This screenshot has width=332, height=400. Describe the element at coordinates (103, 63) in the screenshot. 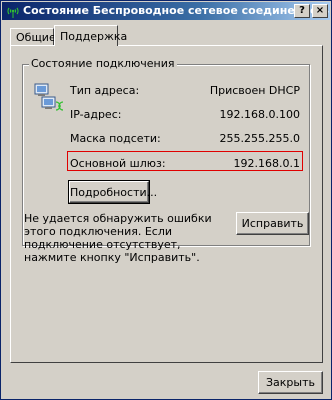

I see `group-legend: Состояние подключения` at that location.